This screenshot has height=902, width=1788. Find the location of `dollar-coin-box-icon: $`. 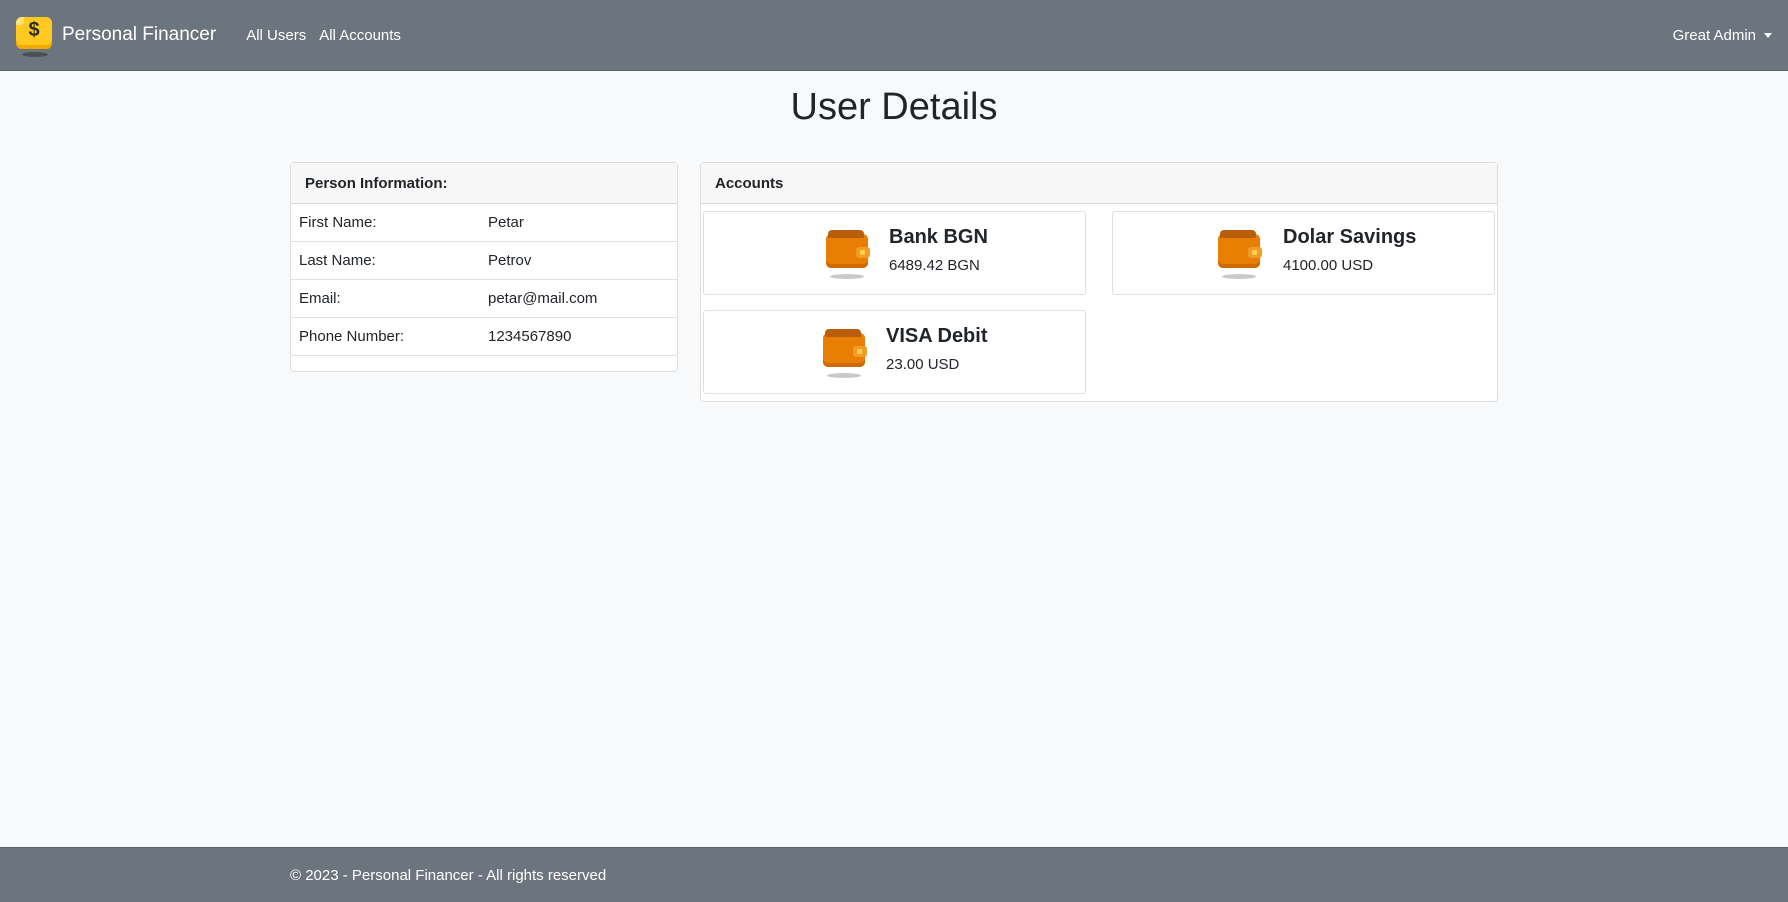

dollar-coin-box-icon: $ is located at coordinates (35, 35).